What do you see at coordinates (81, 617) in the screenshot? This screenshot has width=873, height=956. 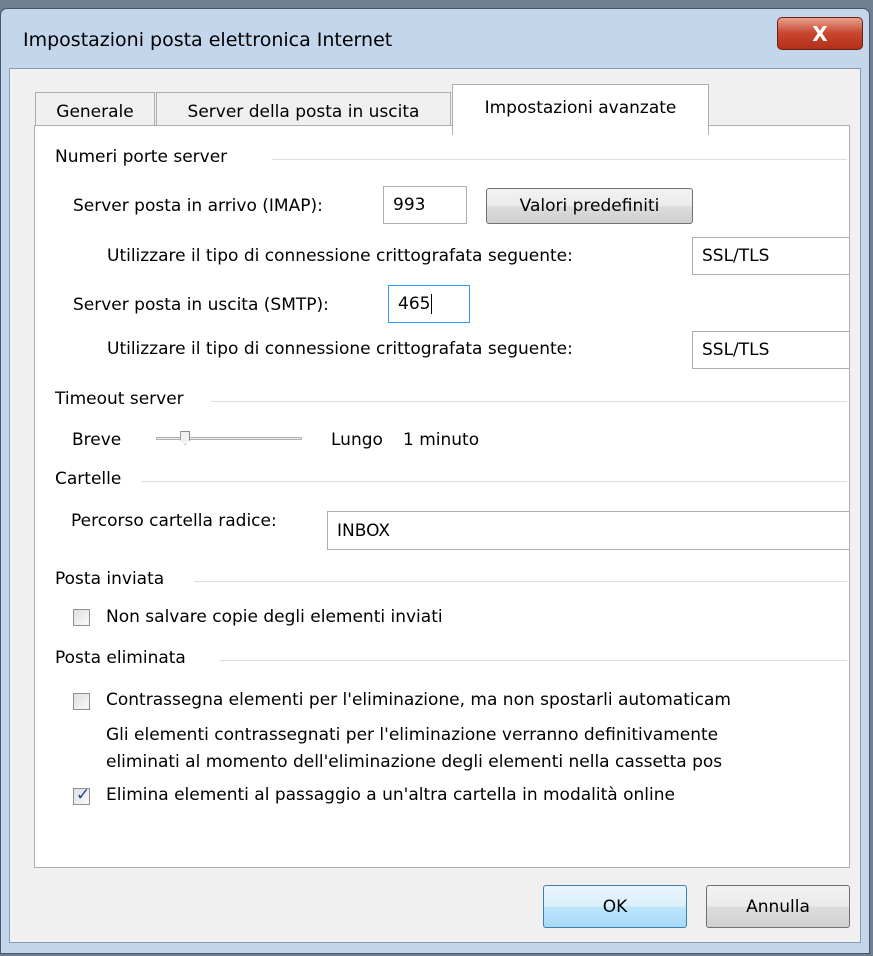 I see `no-copies-checkbox` at bounding box center [81, 617].